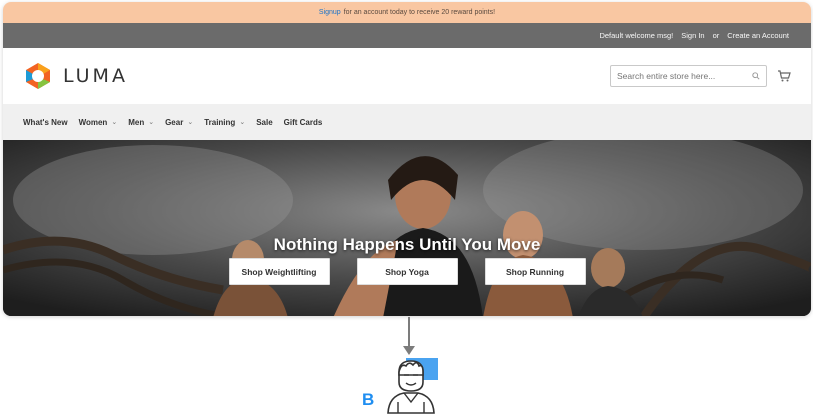  I want to click on nav-label: Gear, so click(174, 122).